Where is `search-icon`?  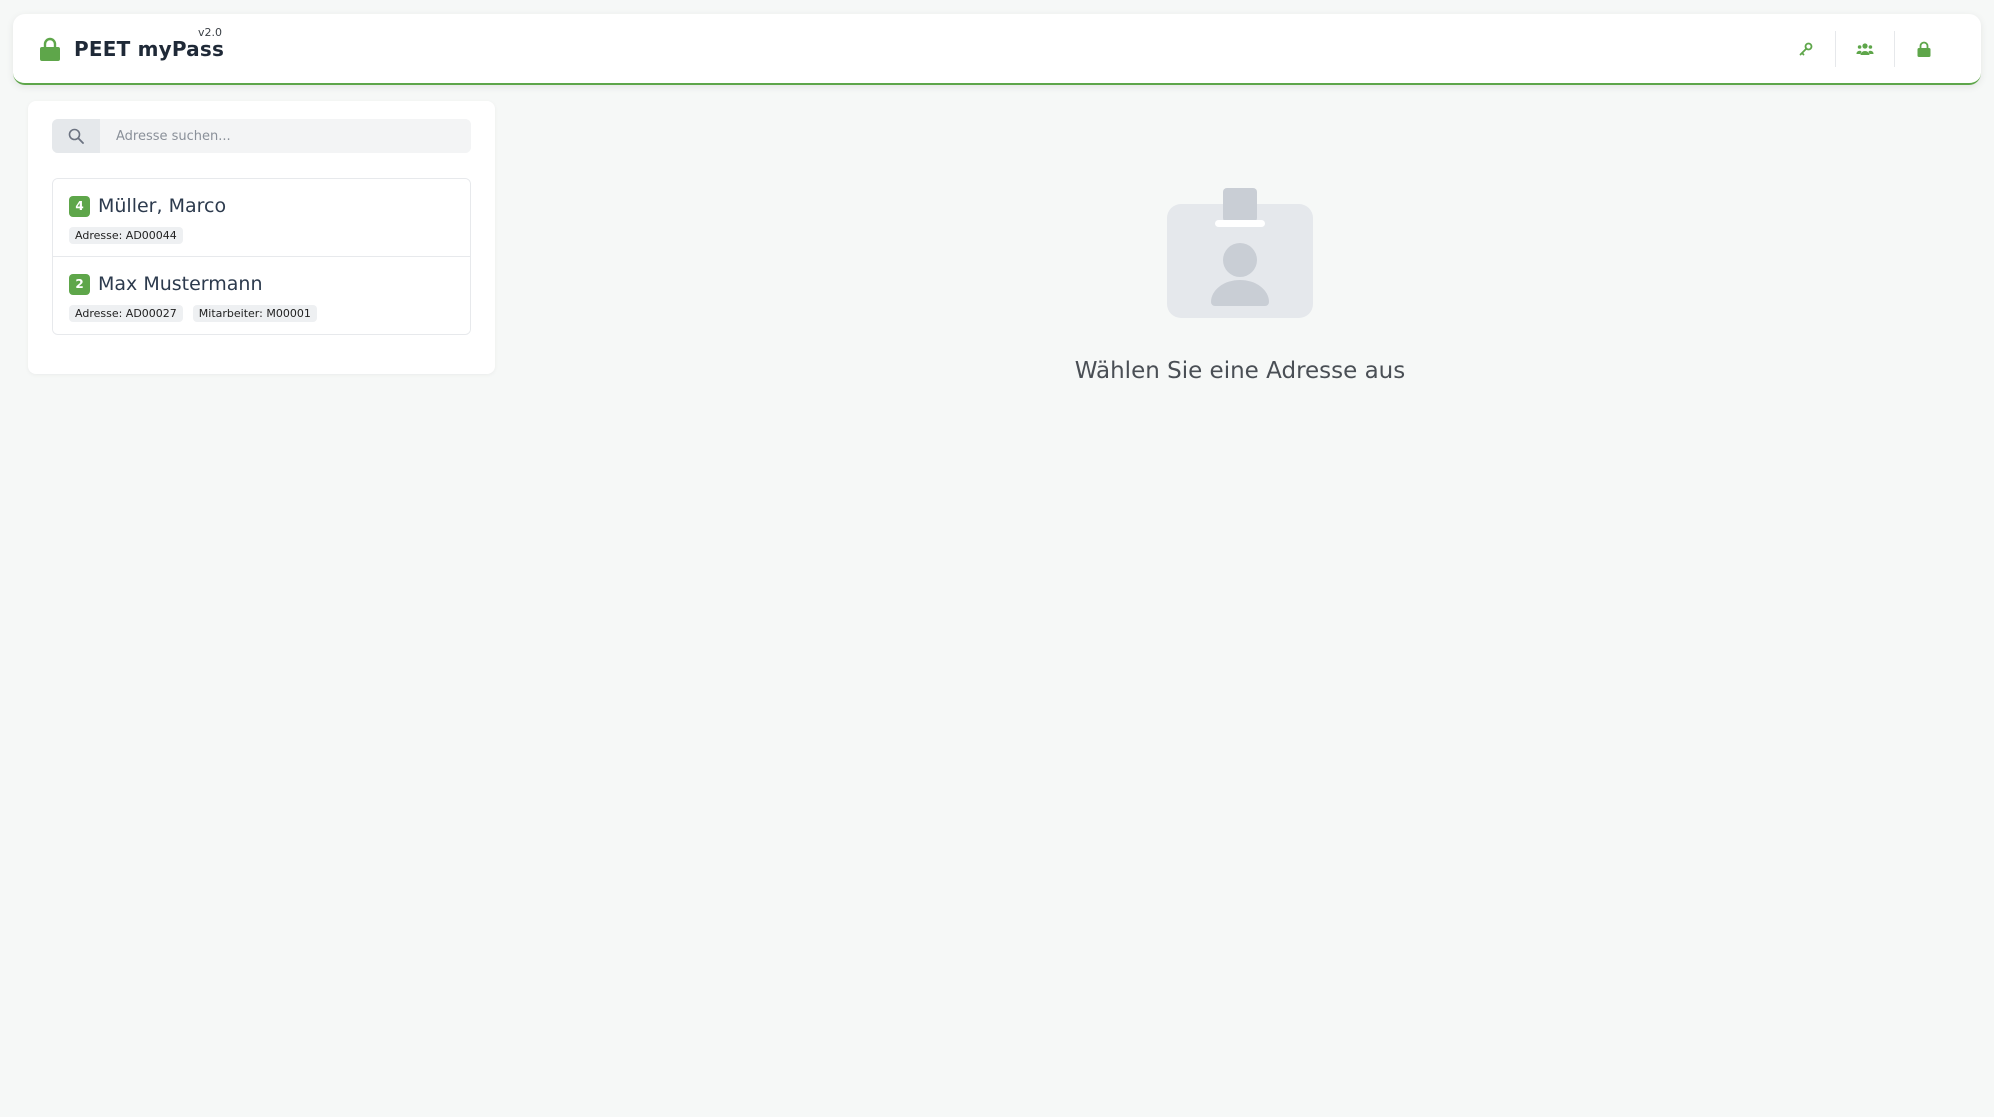 search-icon is located at coordinates (76, 136).